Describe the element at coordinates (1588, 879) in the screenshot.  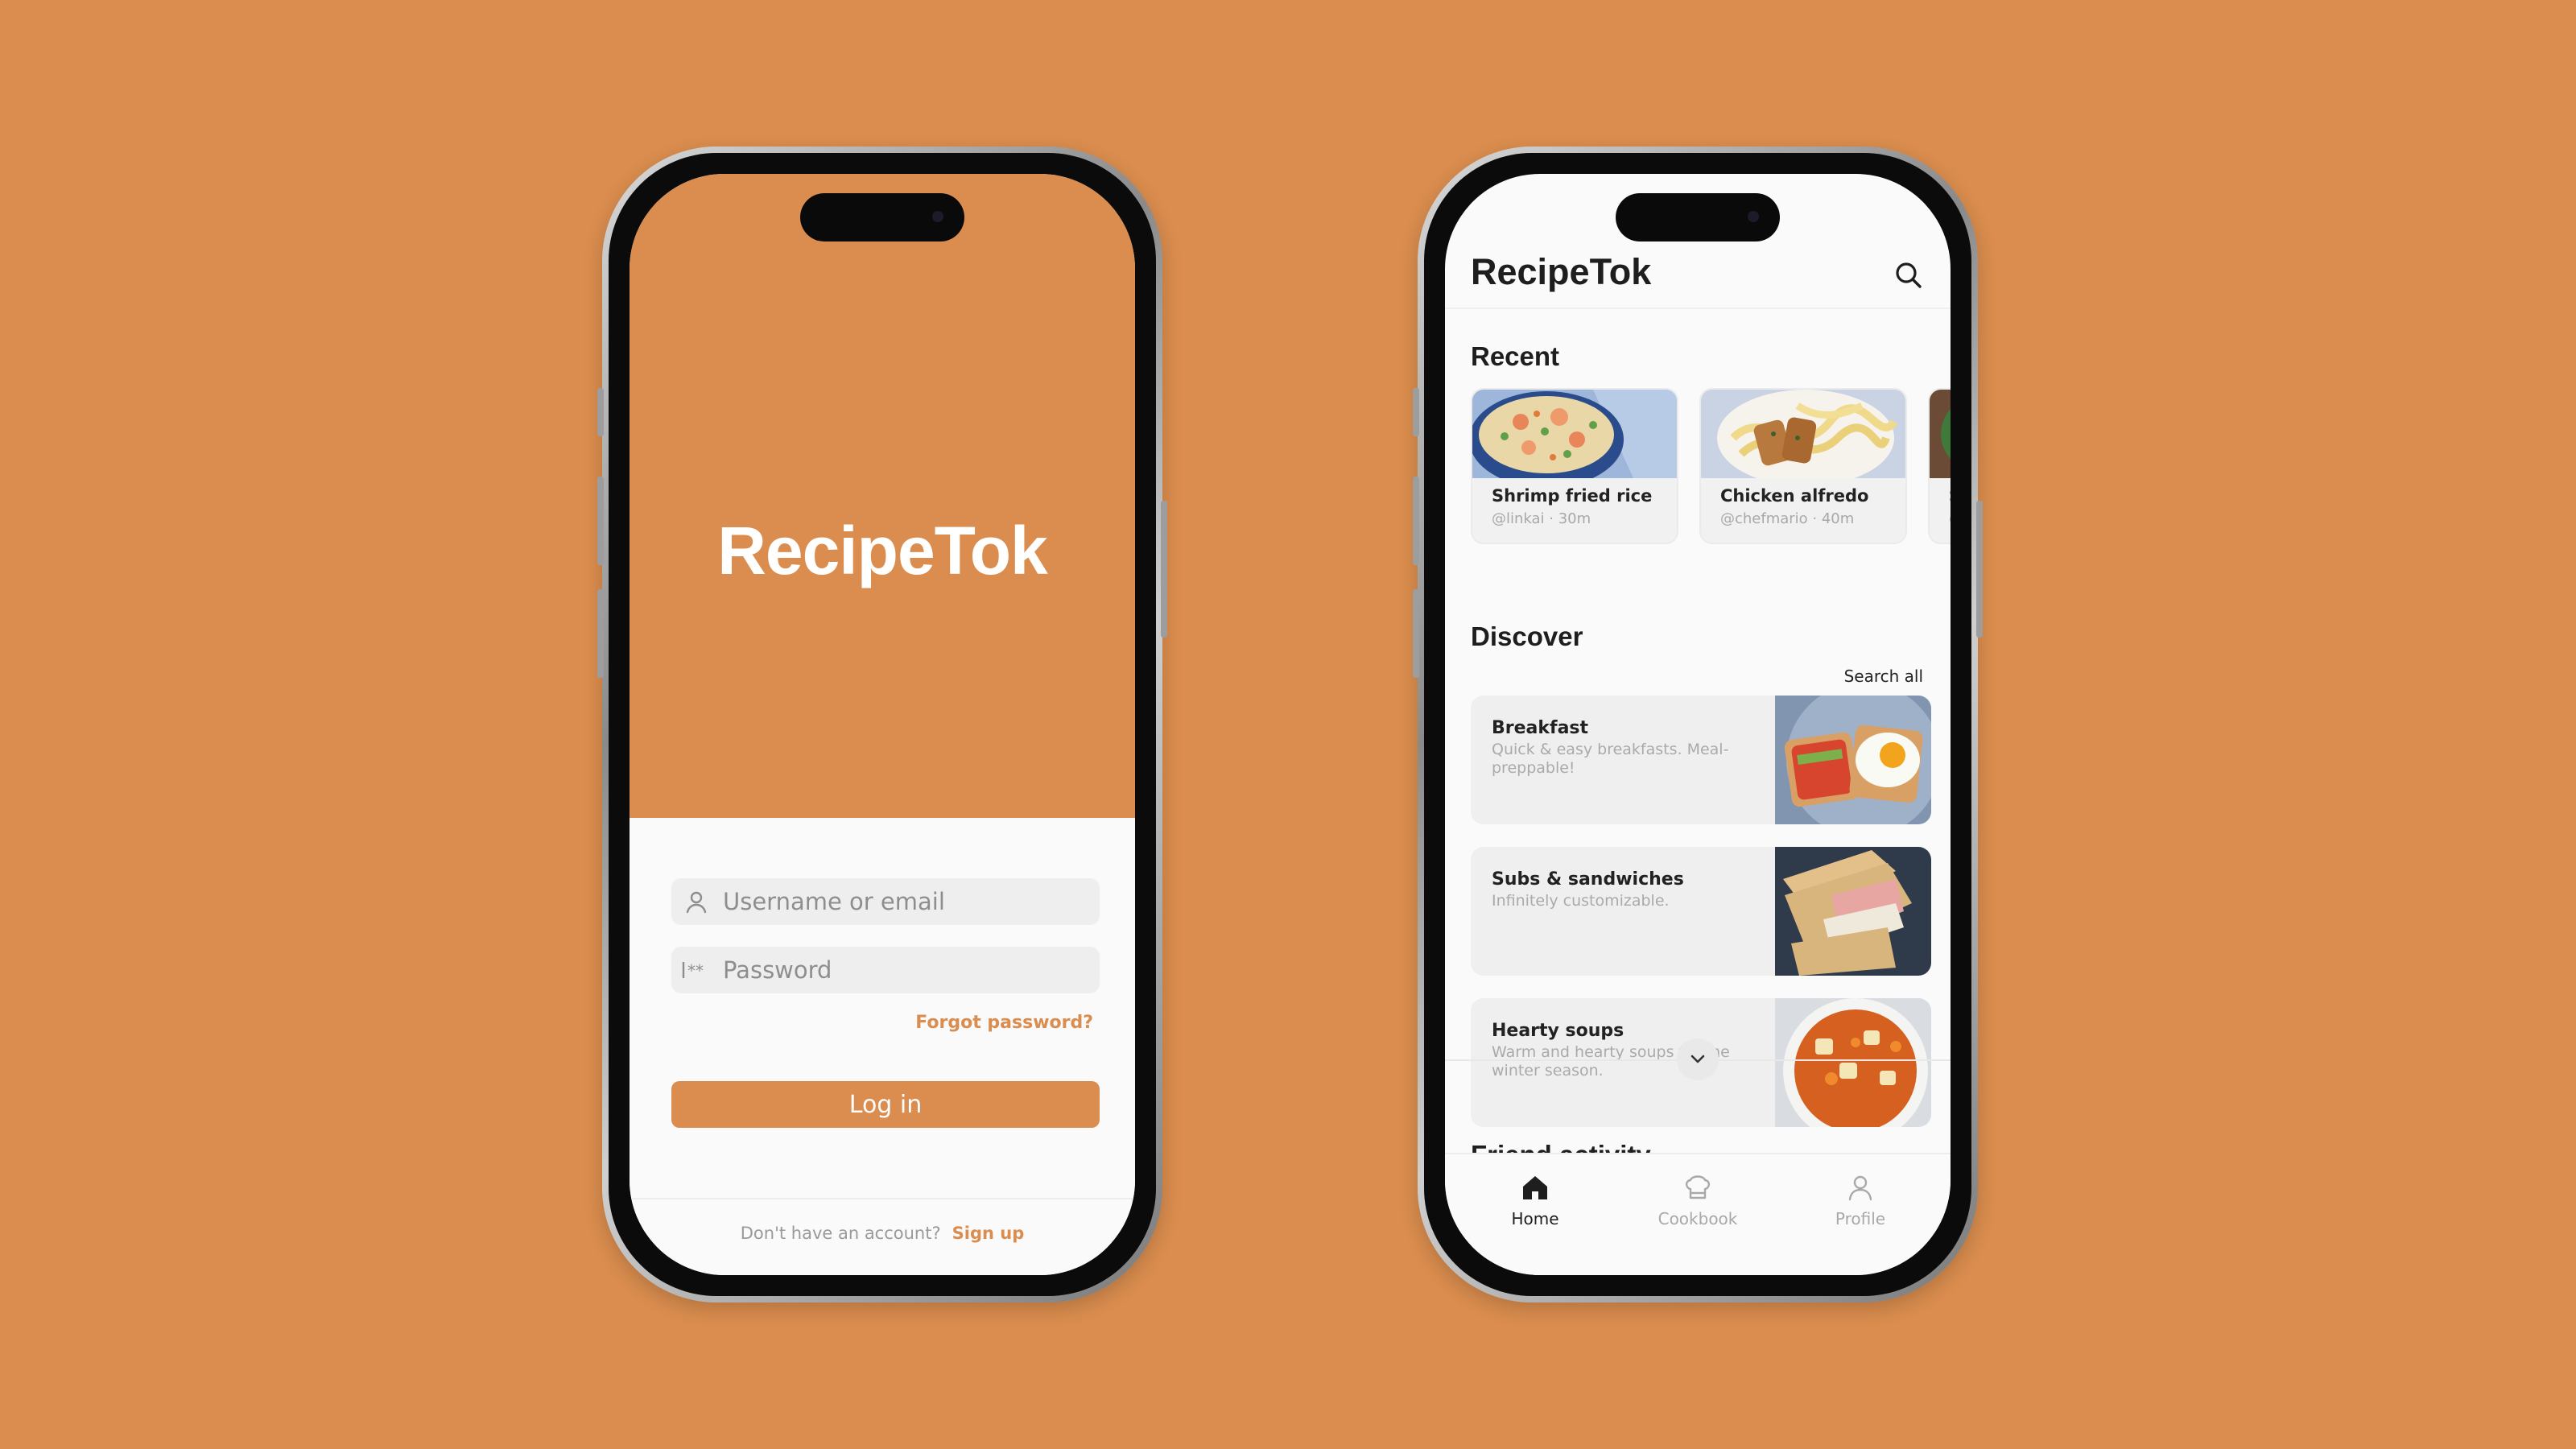
I see `discover-card-title: Subs & sandwiches` at that location.